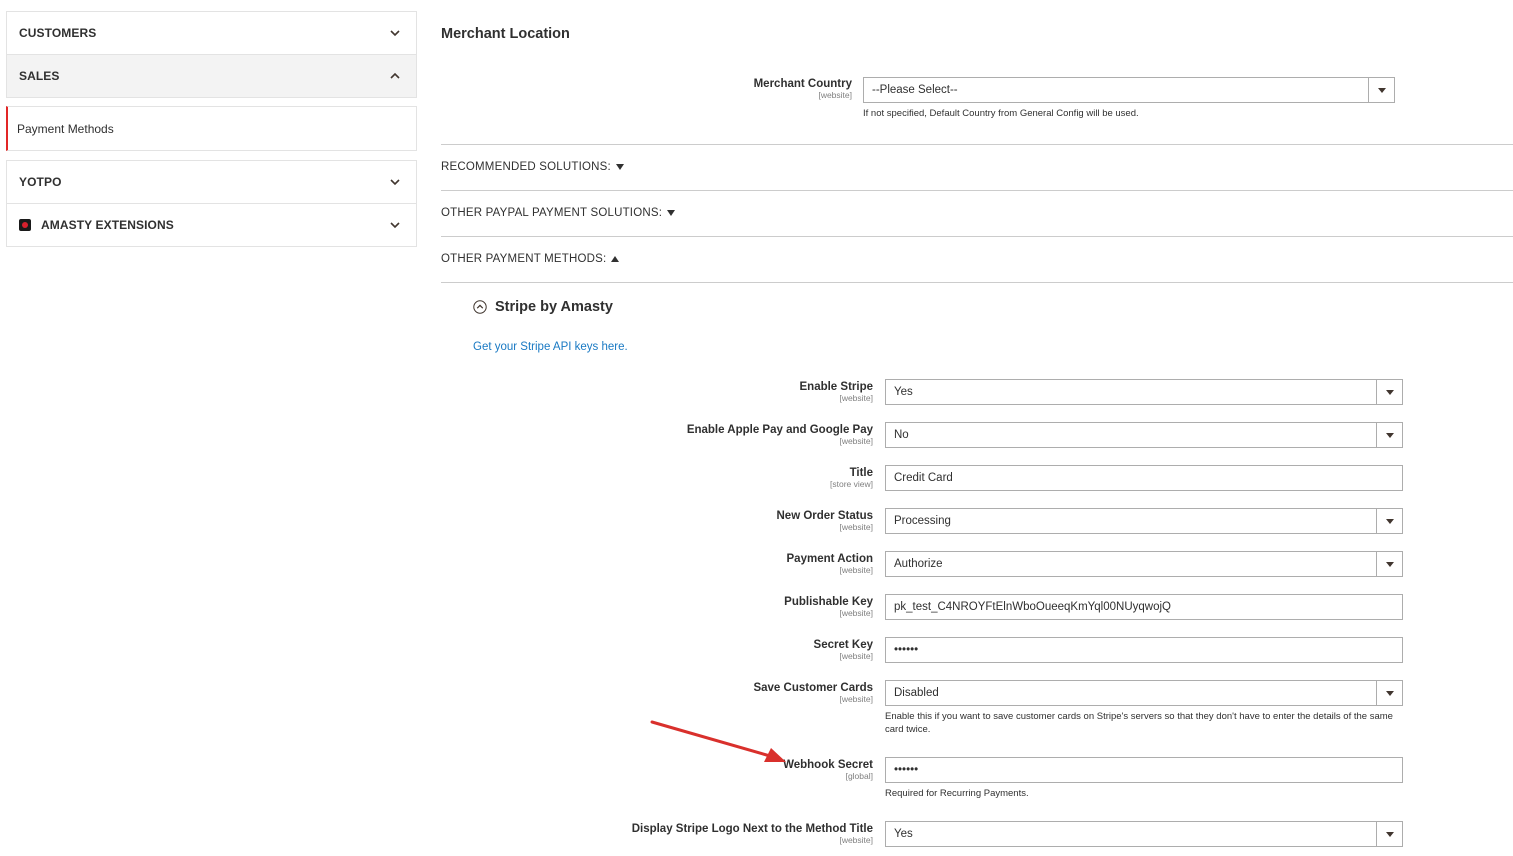  What do you see at coordinates (813, 688) in the screenshot?
I see `field-label: Save Customer Cards` at bounding box center [813, 688].